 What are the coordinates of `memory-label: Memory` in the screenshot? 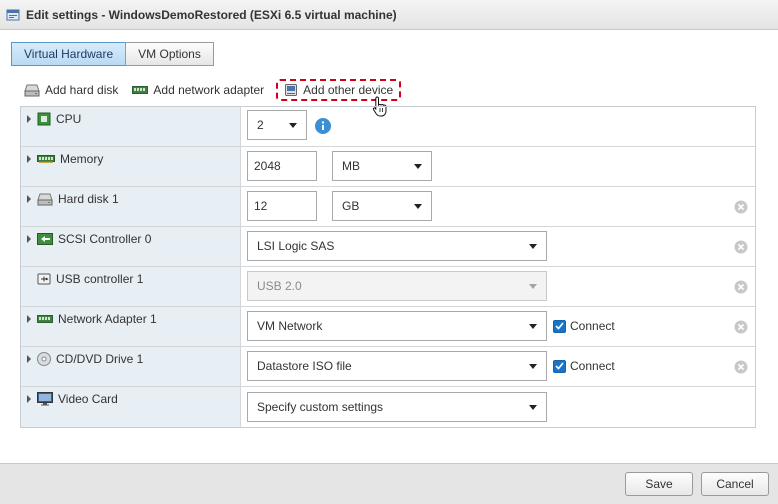 It's located at (82, 159).